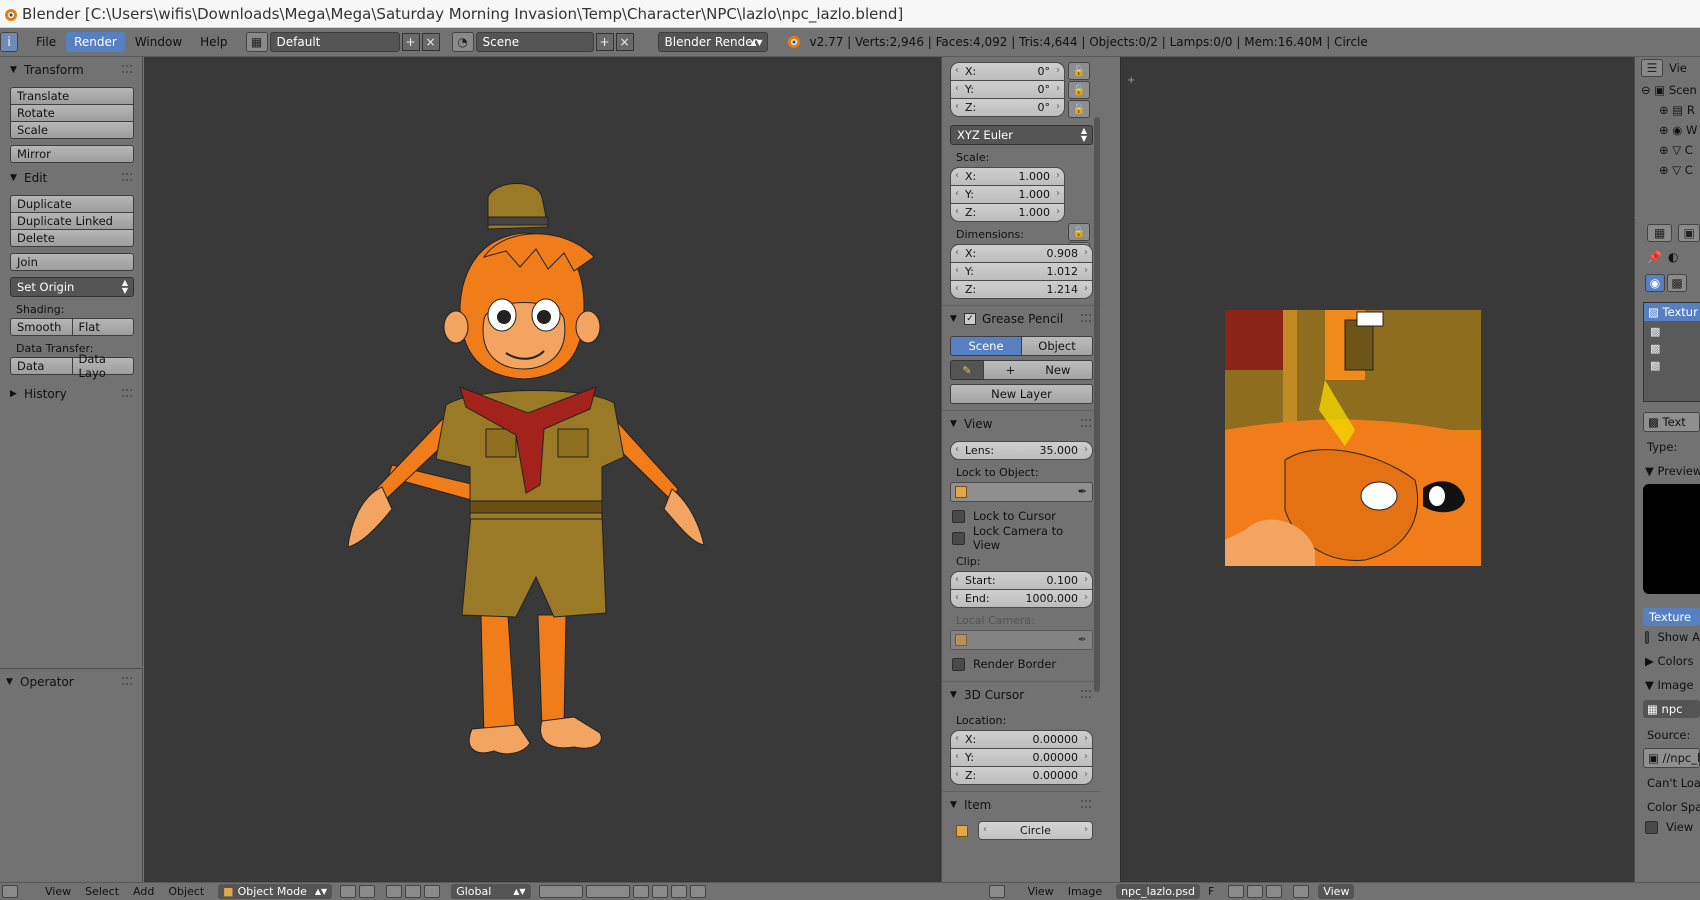  What do you see at coordinates (1677, 283) in the screenshot?
I see `texture-checker-icon: ▩` at bounding box center [1677, 283].